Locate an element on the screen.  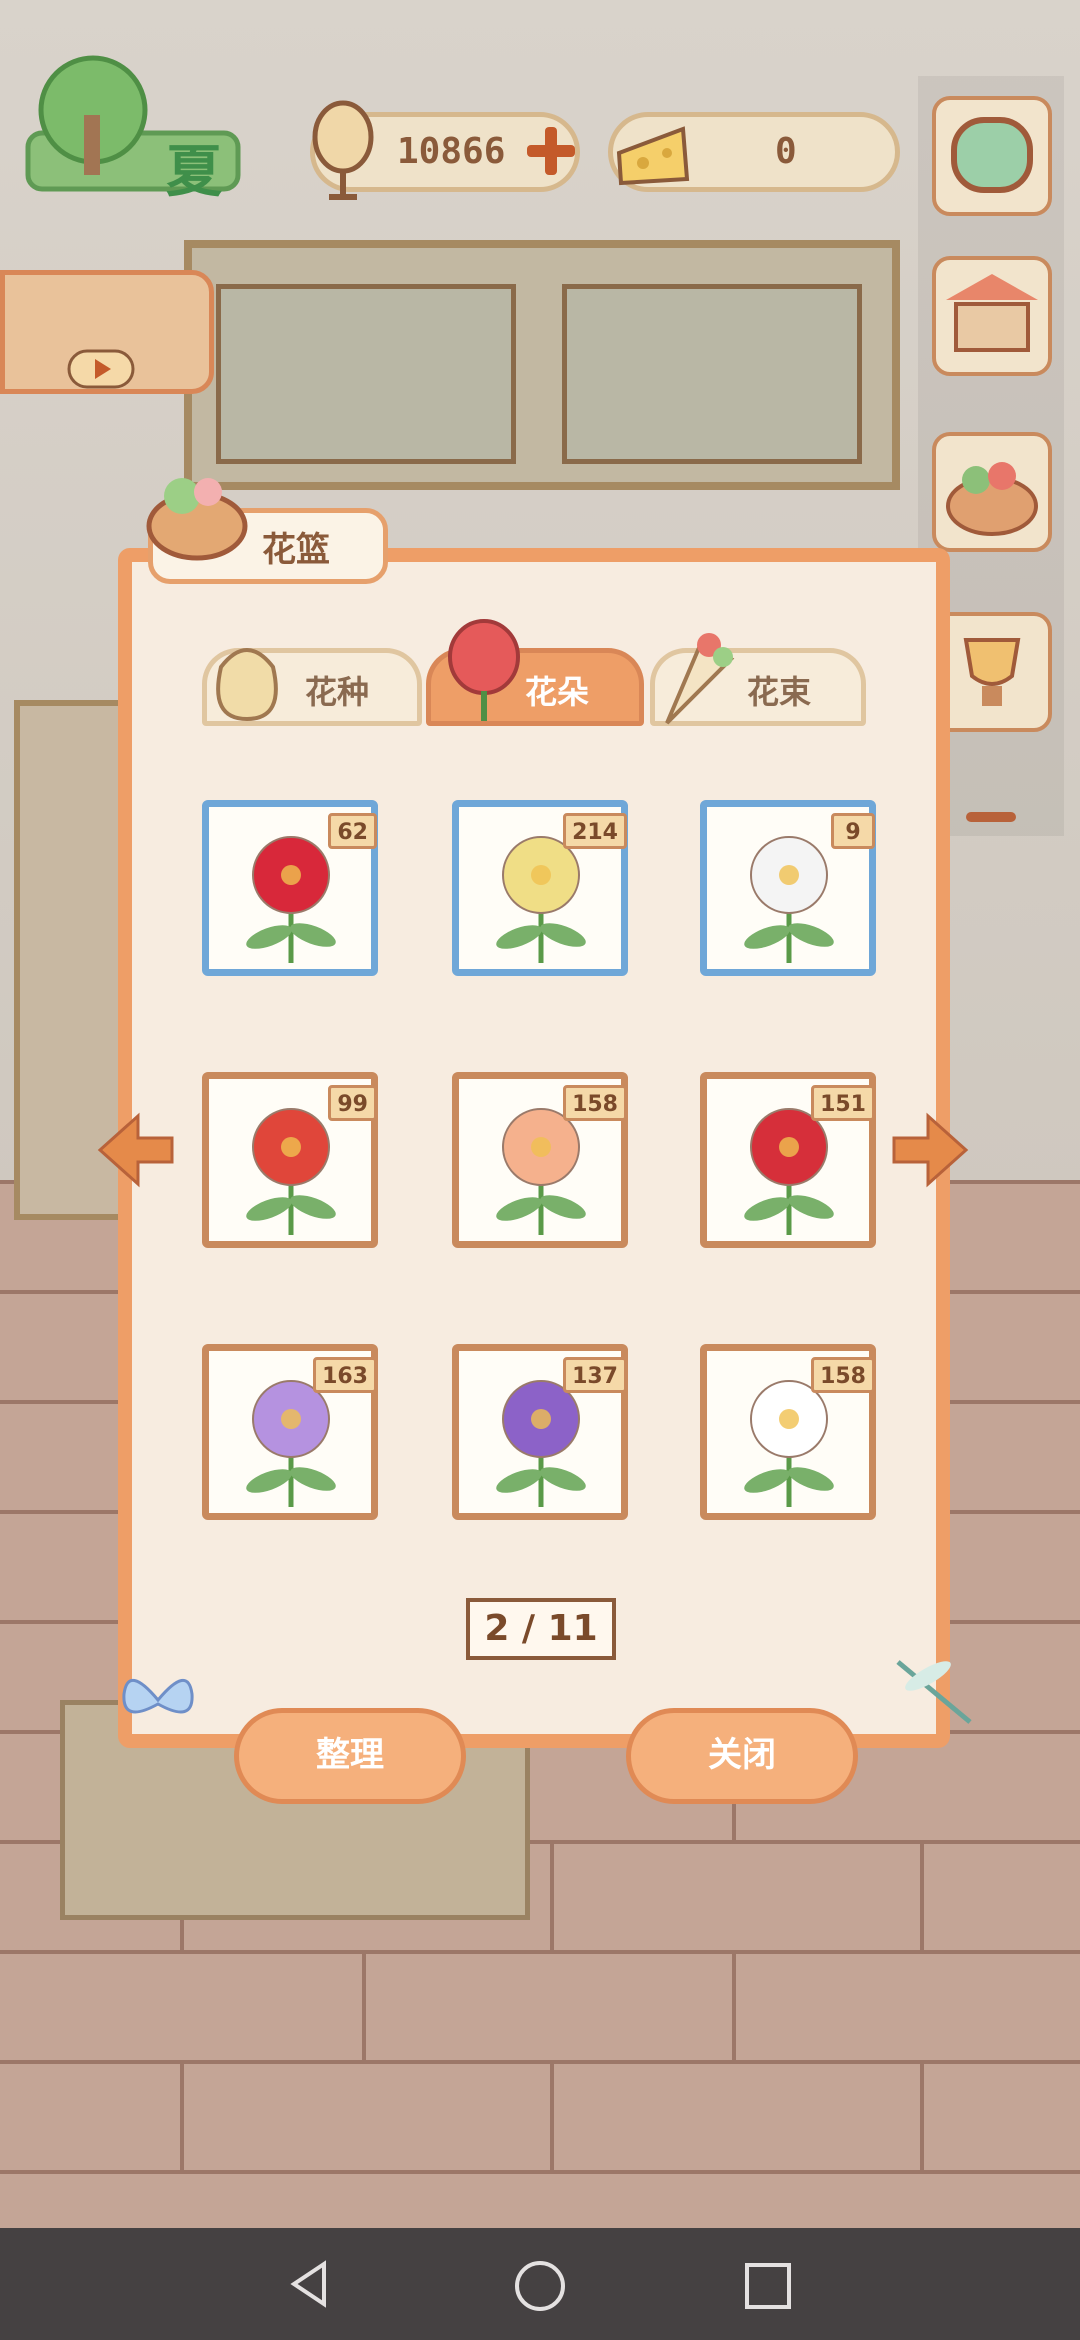
tab-seeds: 花种 is located at coordinates (312, 687).